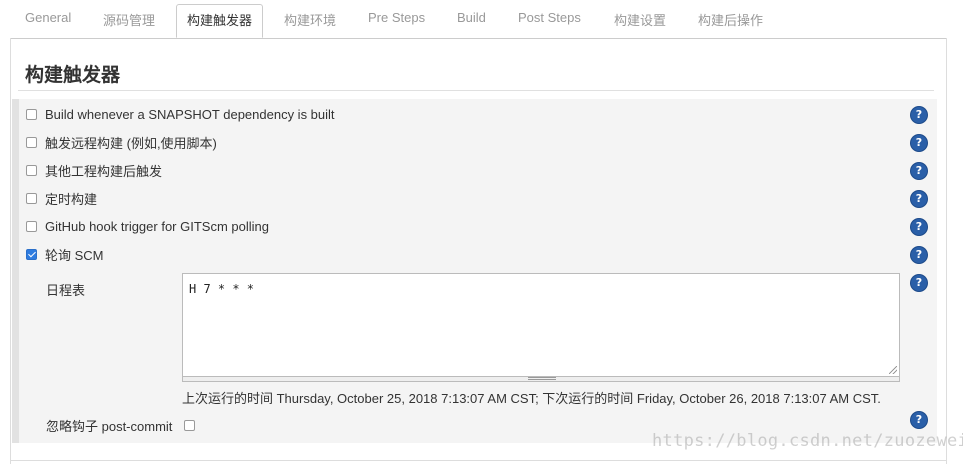 The width and height of the screenshot is (963, 464). I want to click on trigger-poll-scm-checkbox, so click(31, 254).